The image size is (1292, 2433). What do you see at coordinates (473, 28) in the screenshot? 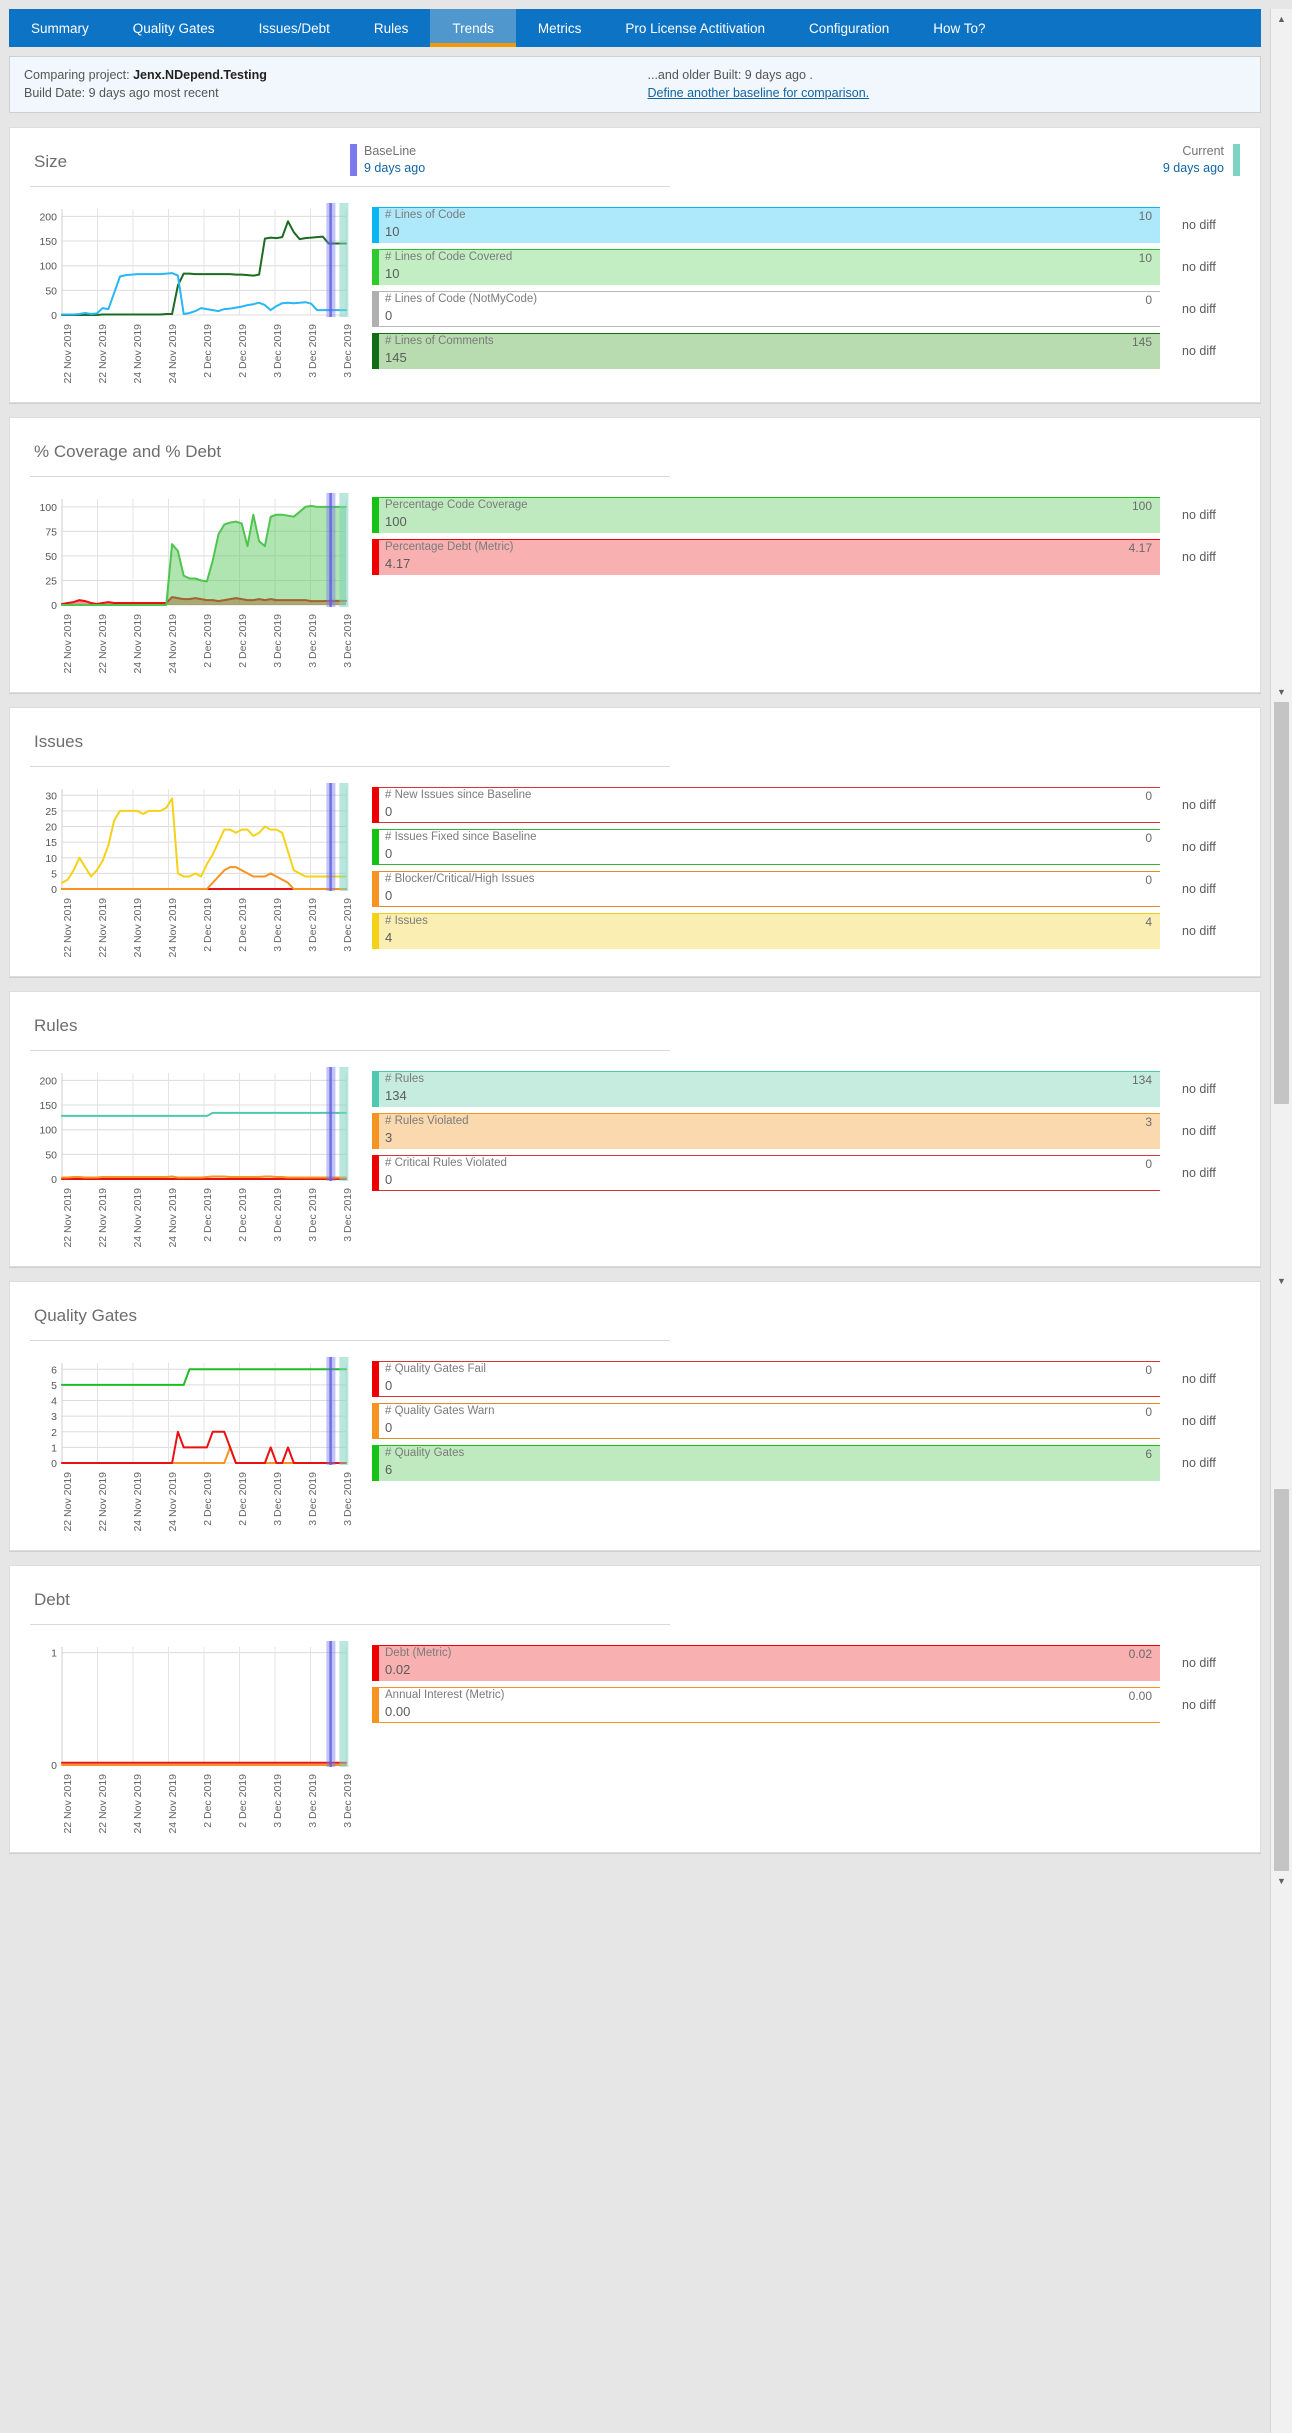
I see `nav-tab-trends: Trends` at bounding box center [473, 28].